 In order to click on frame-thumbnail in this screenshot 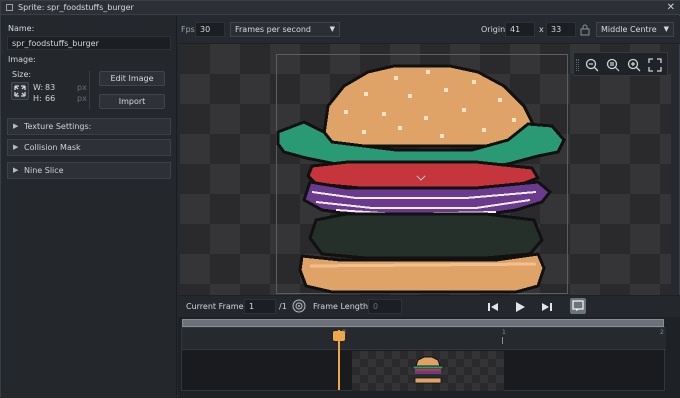, I will do `click(428, 371)`.